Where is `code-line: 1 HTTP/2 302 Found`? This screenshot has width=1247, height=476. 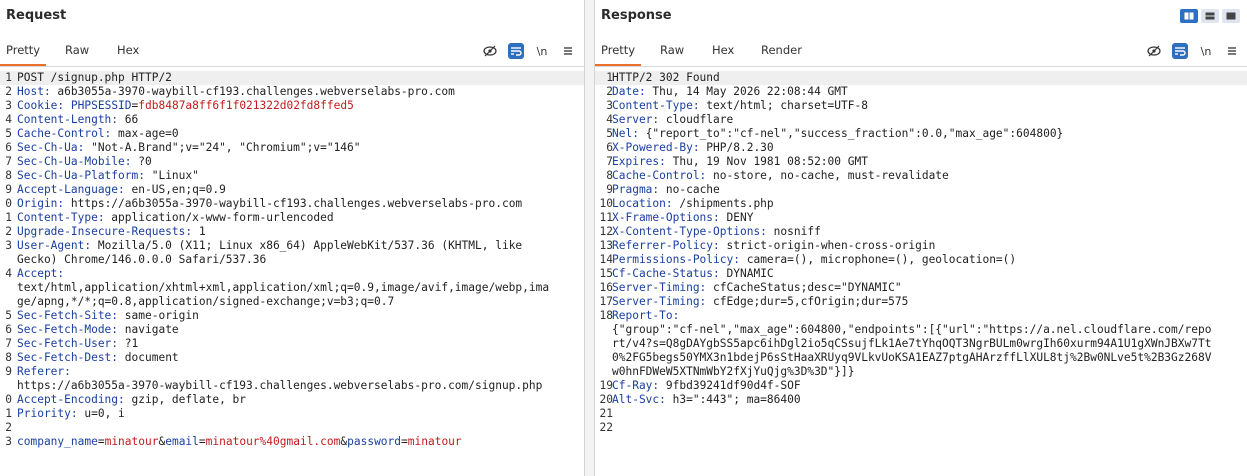 code-line: 1 HTTP/2 302 Found is located at coordinates (921, 78).